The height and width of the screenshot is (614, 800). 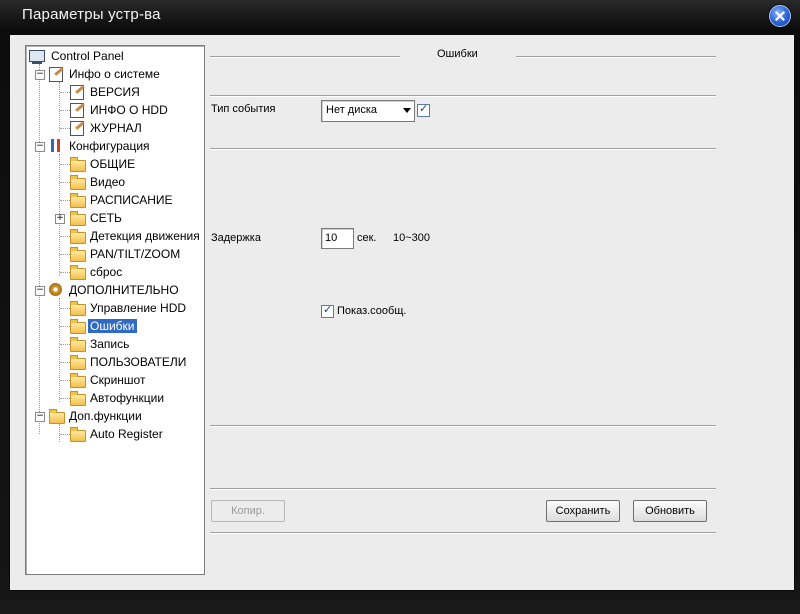 What do you see at coordinates (407, 110) in the screenshot?
I see `chevron-down-icon` at bounding box center [407, 110].